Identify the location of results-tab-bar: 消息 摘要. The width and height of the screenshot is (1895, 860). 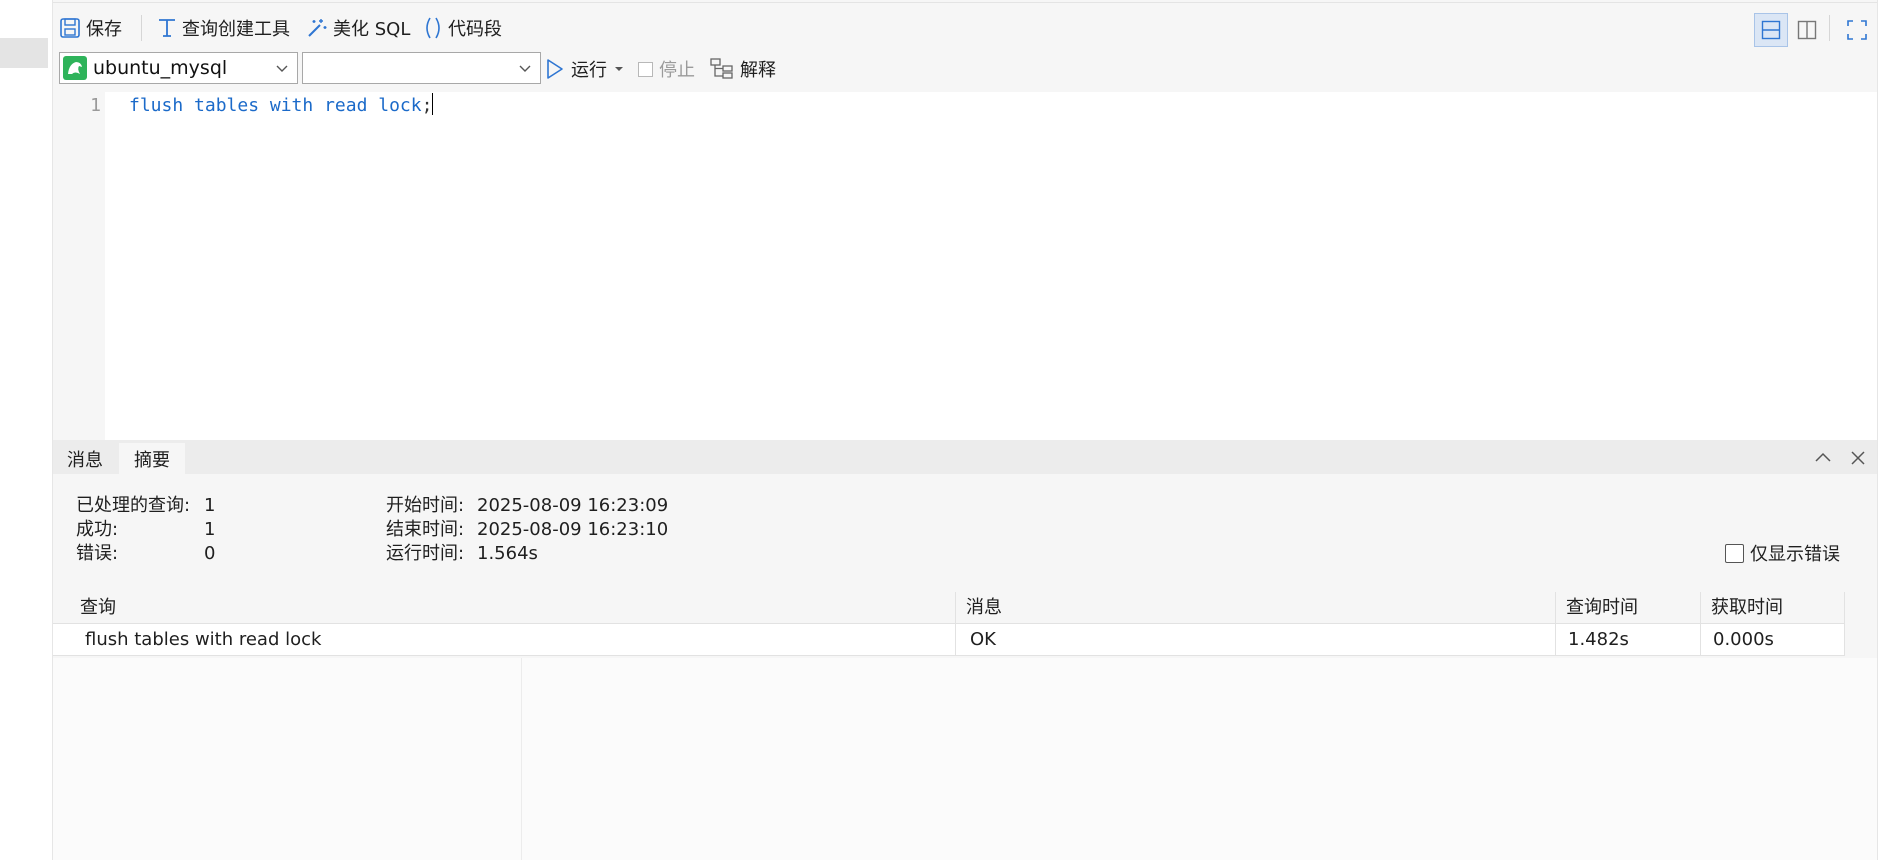
(965, 457).